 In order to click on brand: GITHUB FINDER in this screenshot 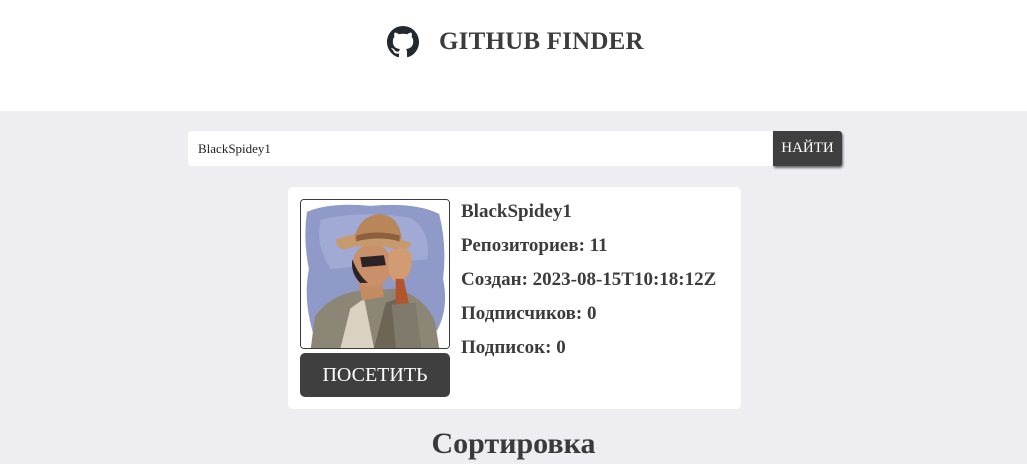, I will do `click(515, 42)`.